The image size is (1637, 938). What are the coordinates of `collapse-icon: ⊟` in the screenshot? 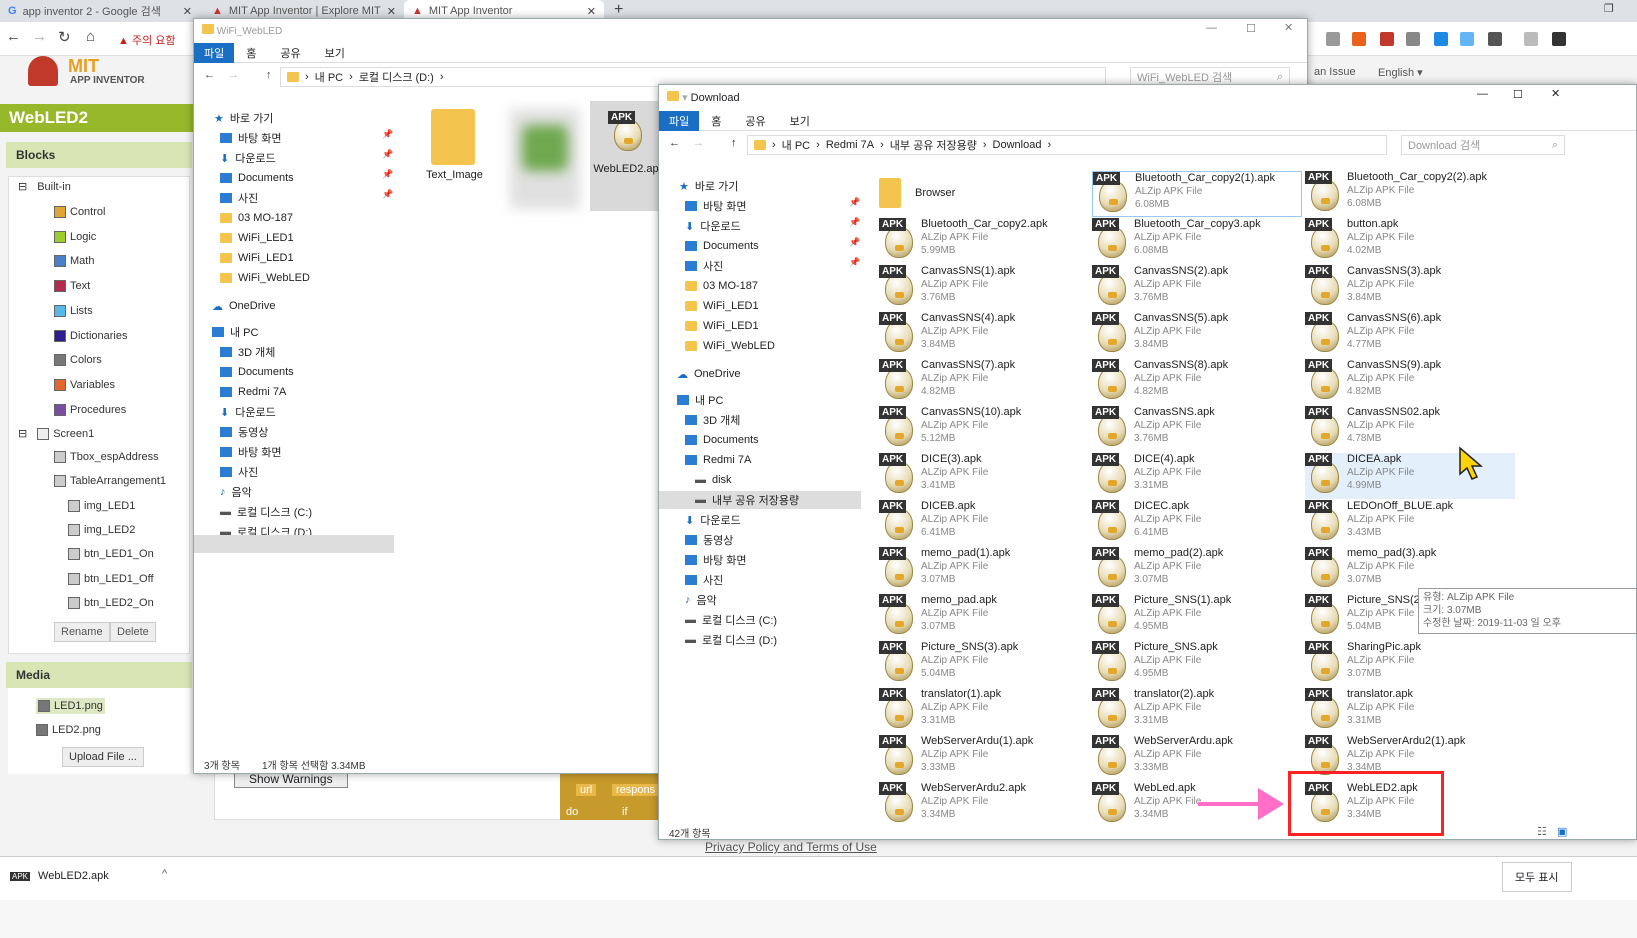 It's located at (22, 433).